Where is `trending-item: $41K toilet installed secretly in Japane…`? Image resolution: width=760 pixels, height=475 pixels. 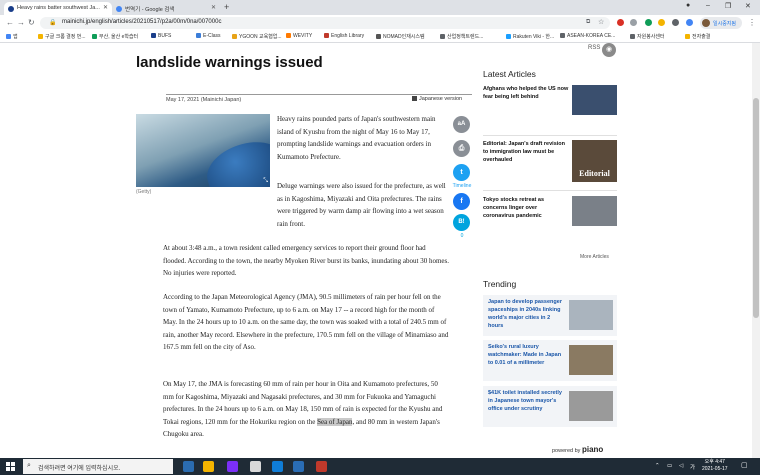 trending-item: $41K toilet installed secretly in Japane… is located at coordinates (550, 406).